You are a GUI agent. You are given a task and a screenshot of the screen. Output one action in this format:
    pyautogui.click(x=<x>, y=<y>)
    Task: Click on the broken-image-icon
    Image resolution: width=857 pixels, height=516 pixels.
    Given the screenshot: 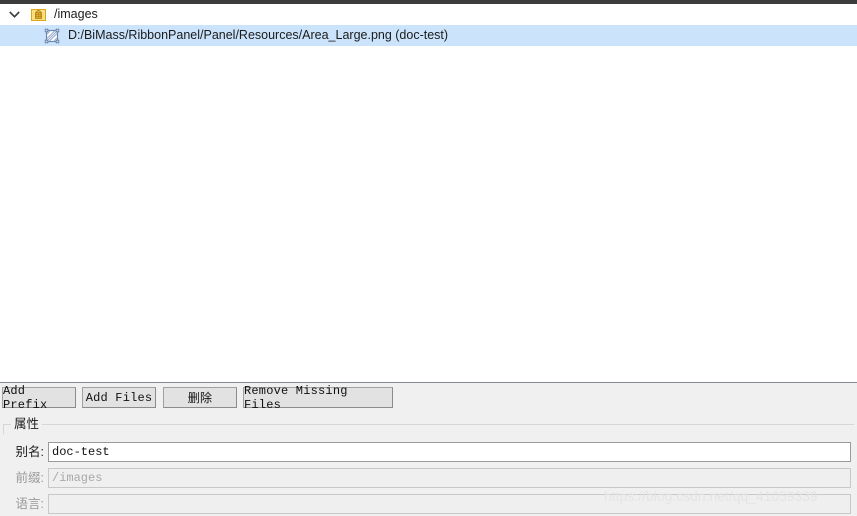 What is the action you would take?
    pyautogui.click(x=52, y=35)
    